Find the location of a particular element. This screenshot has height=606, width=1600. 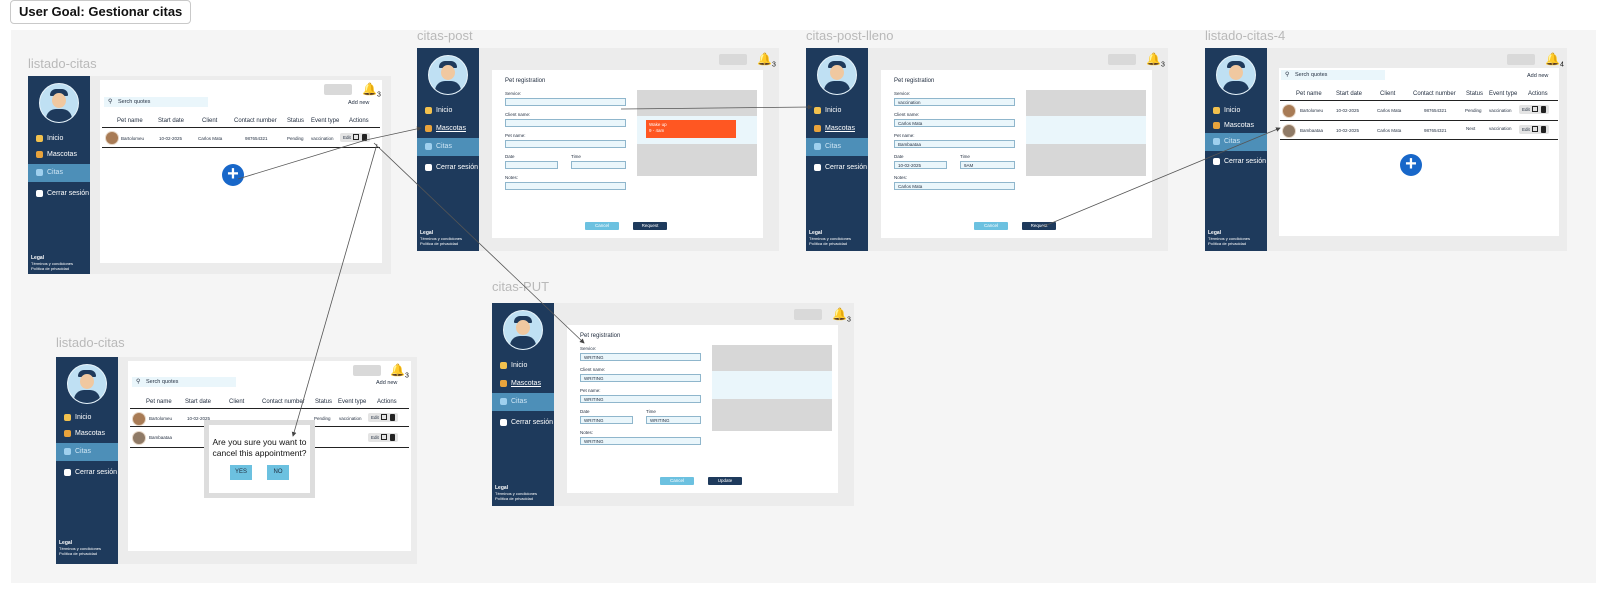

connector-filled-to-list is located at coordinates (1161, 177).